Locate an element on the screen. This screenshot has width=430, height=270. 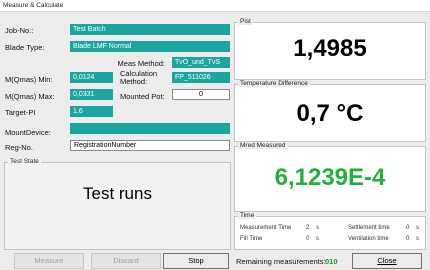
mqmas-max-label: M(Qmas) Max: is located at coordinates (30, 96).